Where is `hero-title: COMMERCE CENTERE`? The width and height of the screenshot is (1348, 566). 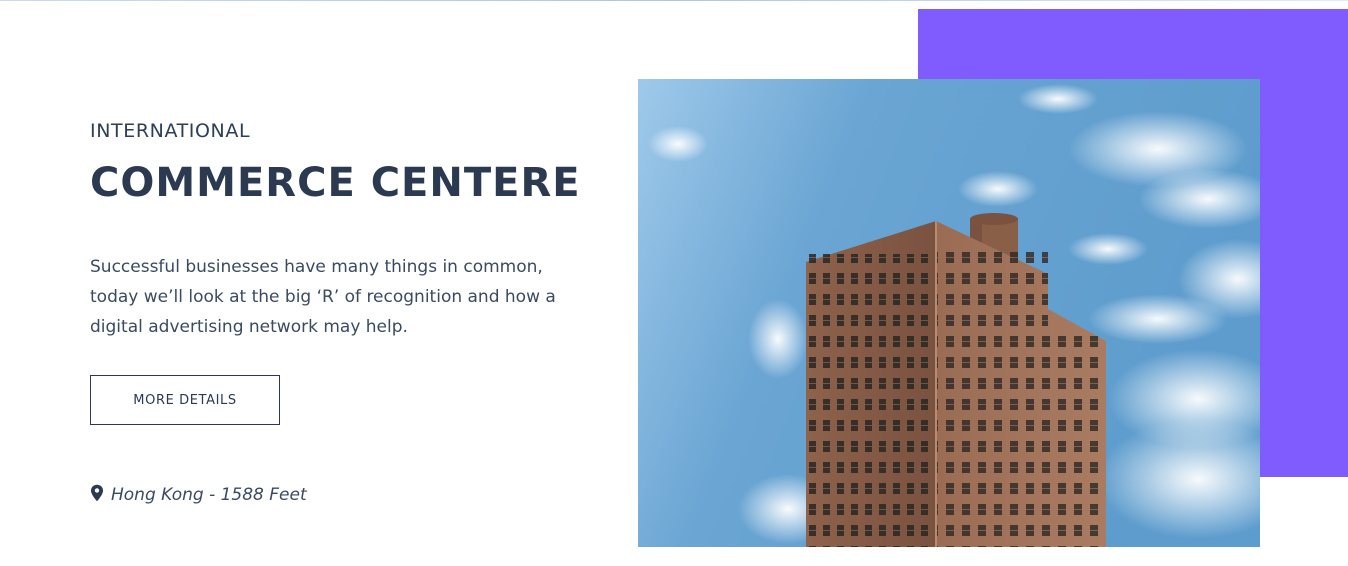
hero-title: COMMERCE CENTERE is located at coordinates (335, 183).